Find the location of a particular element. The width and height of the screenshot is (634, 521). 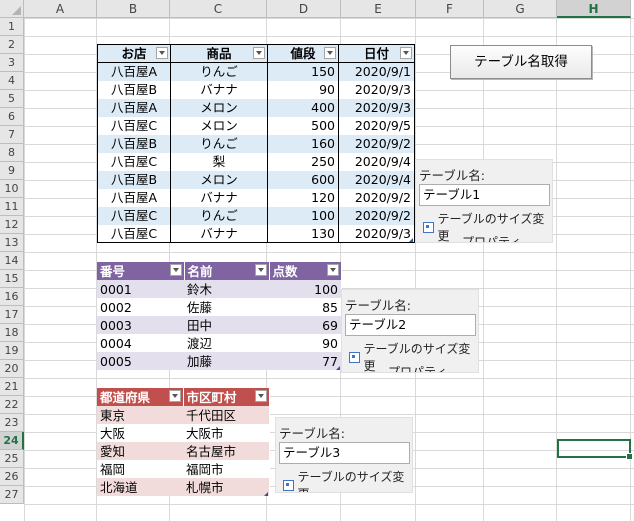

row-header-16: 16 is located at coordinates (12, 297).